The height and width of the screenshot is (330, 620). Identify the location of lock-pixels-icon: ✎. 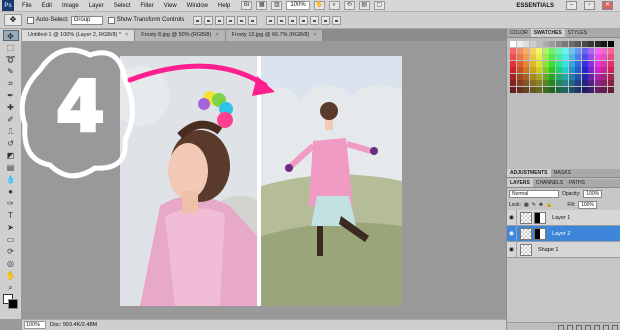
(534, 205).